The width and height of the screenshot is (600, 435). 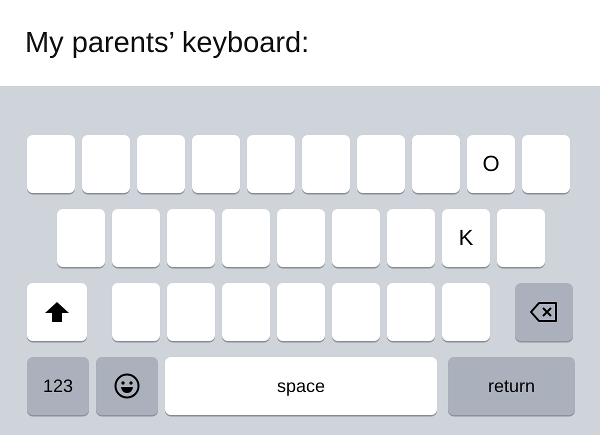 What do you see at coordinates (511, 386) in the screenshot?
I see `return-key: return` at bounding box center [511, 386].